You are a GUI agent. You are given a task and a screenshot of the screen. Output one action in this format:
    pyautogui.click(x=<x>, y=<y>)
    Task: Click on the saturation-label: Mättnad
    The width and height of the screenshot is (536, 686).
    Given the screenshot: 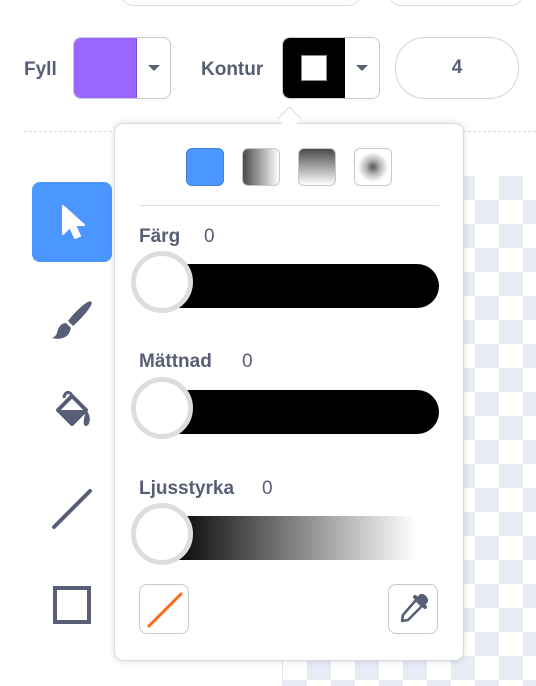 What is the action you would take?
    pyautogui.click(x=175, y=361)
    